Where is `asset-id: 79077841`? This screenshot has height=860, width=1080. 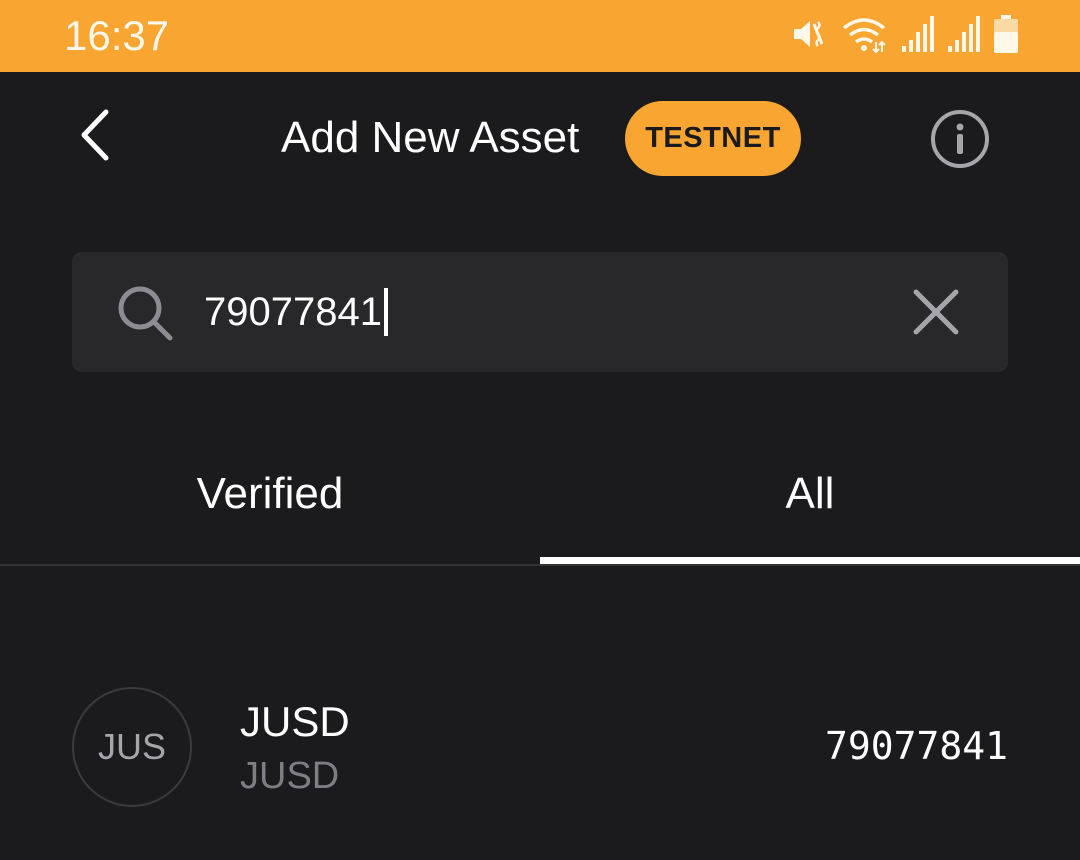 asset-id: 79077841 is located at coordinates (916, 746).